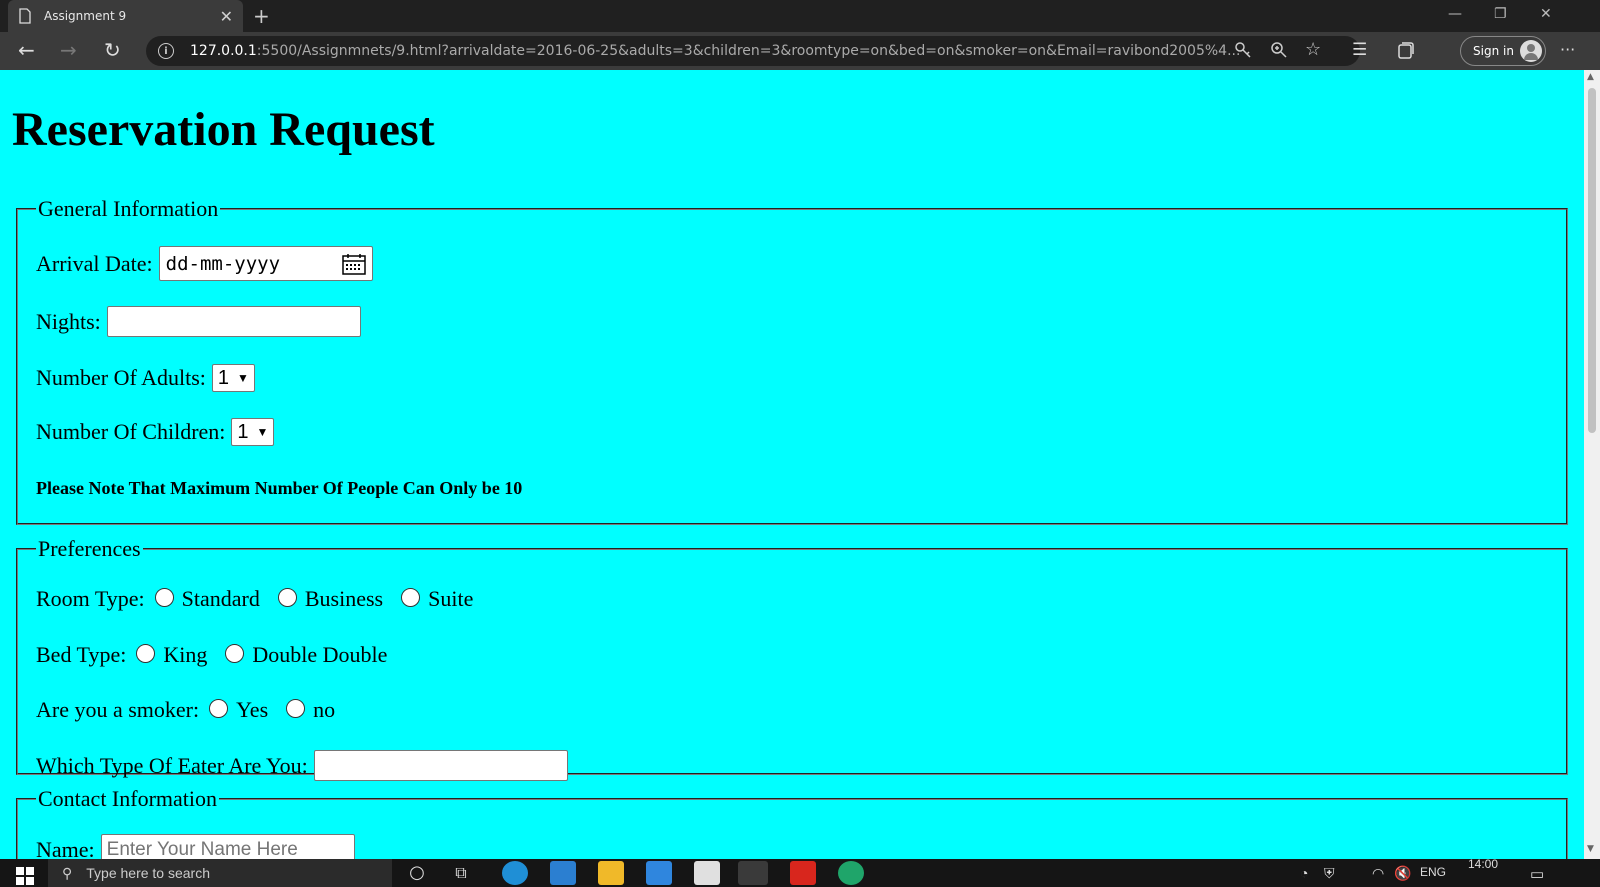 Image resolution: width=1600 pixels, height=887 pixels. I want to click on zoom-icon, so click(1279, 50).